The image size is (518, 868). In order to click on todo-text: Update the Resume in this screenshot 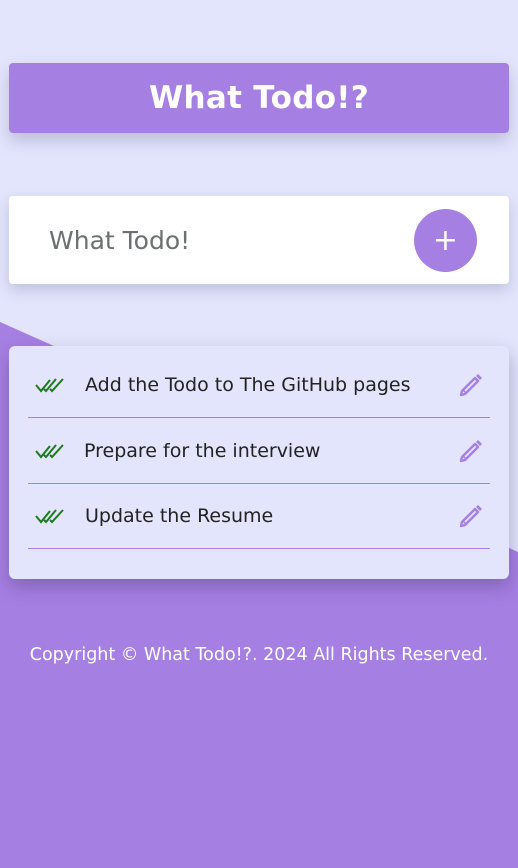, I will do `click(179, 515)`.